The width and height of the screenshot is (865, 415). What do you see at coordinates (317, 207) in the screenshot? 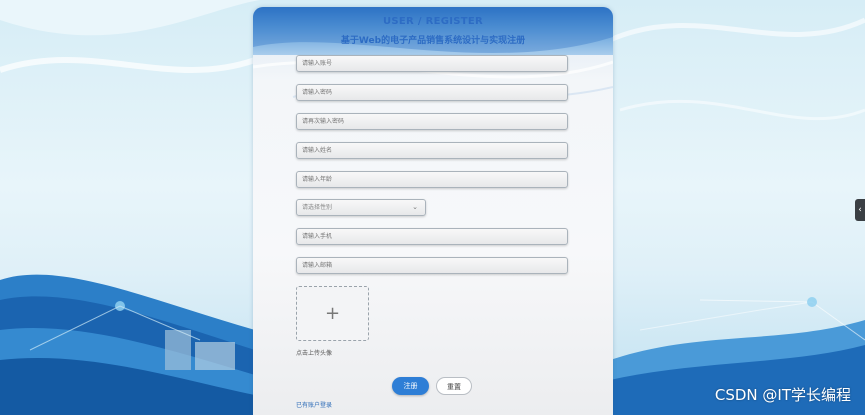
I see `gender-select-placeholder: 请选择性别` at bounding box center [317, 207].